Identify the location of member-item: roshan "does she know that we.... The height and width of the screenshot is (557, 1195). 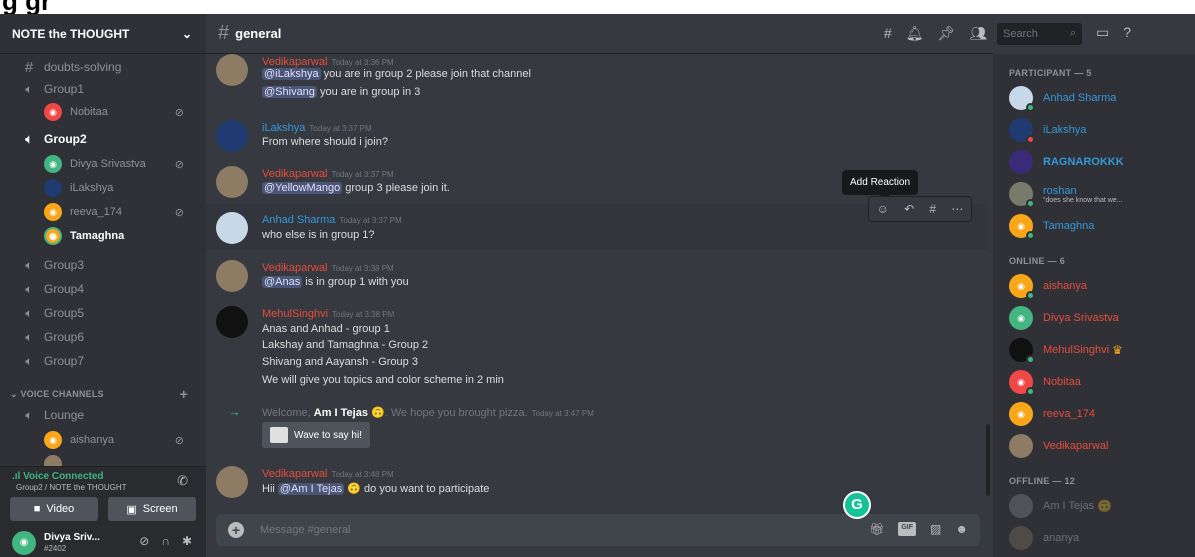
(1094, 194).